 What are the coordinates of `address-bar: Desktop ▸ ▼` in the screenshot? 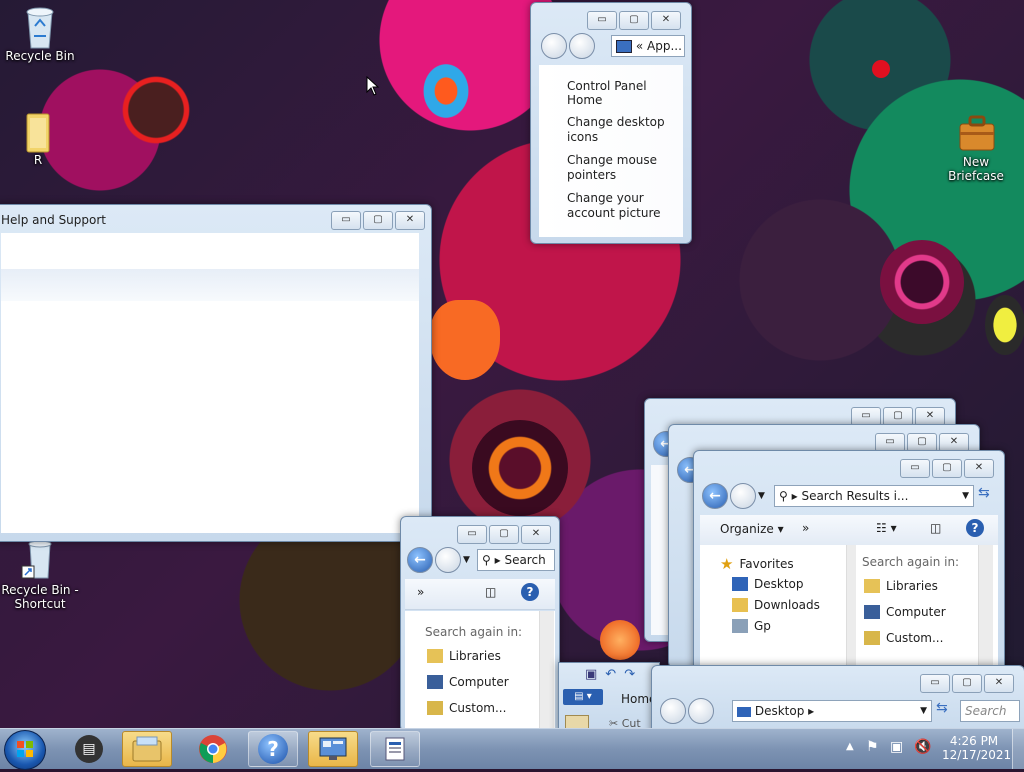 It's located at (832, 711).